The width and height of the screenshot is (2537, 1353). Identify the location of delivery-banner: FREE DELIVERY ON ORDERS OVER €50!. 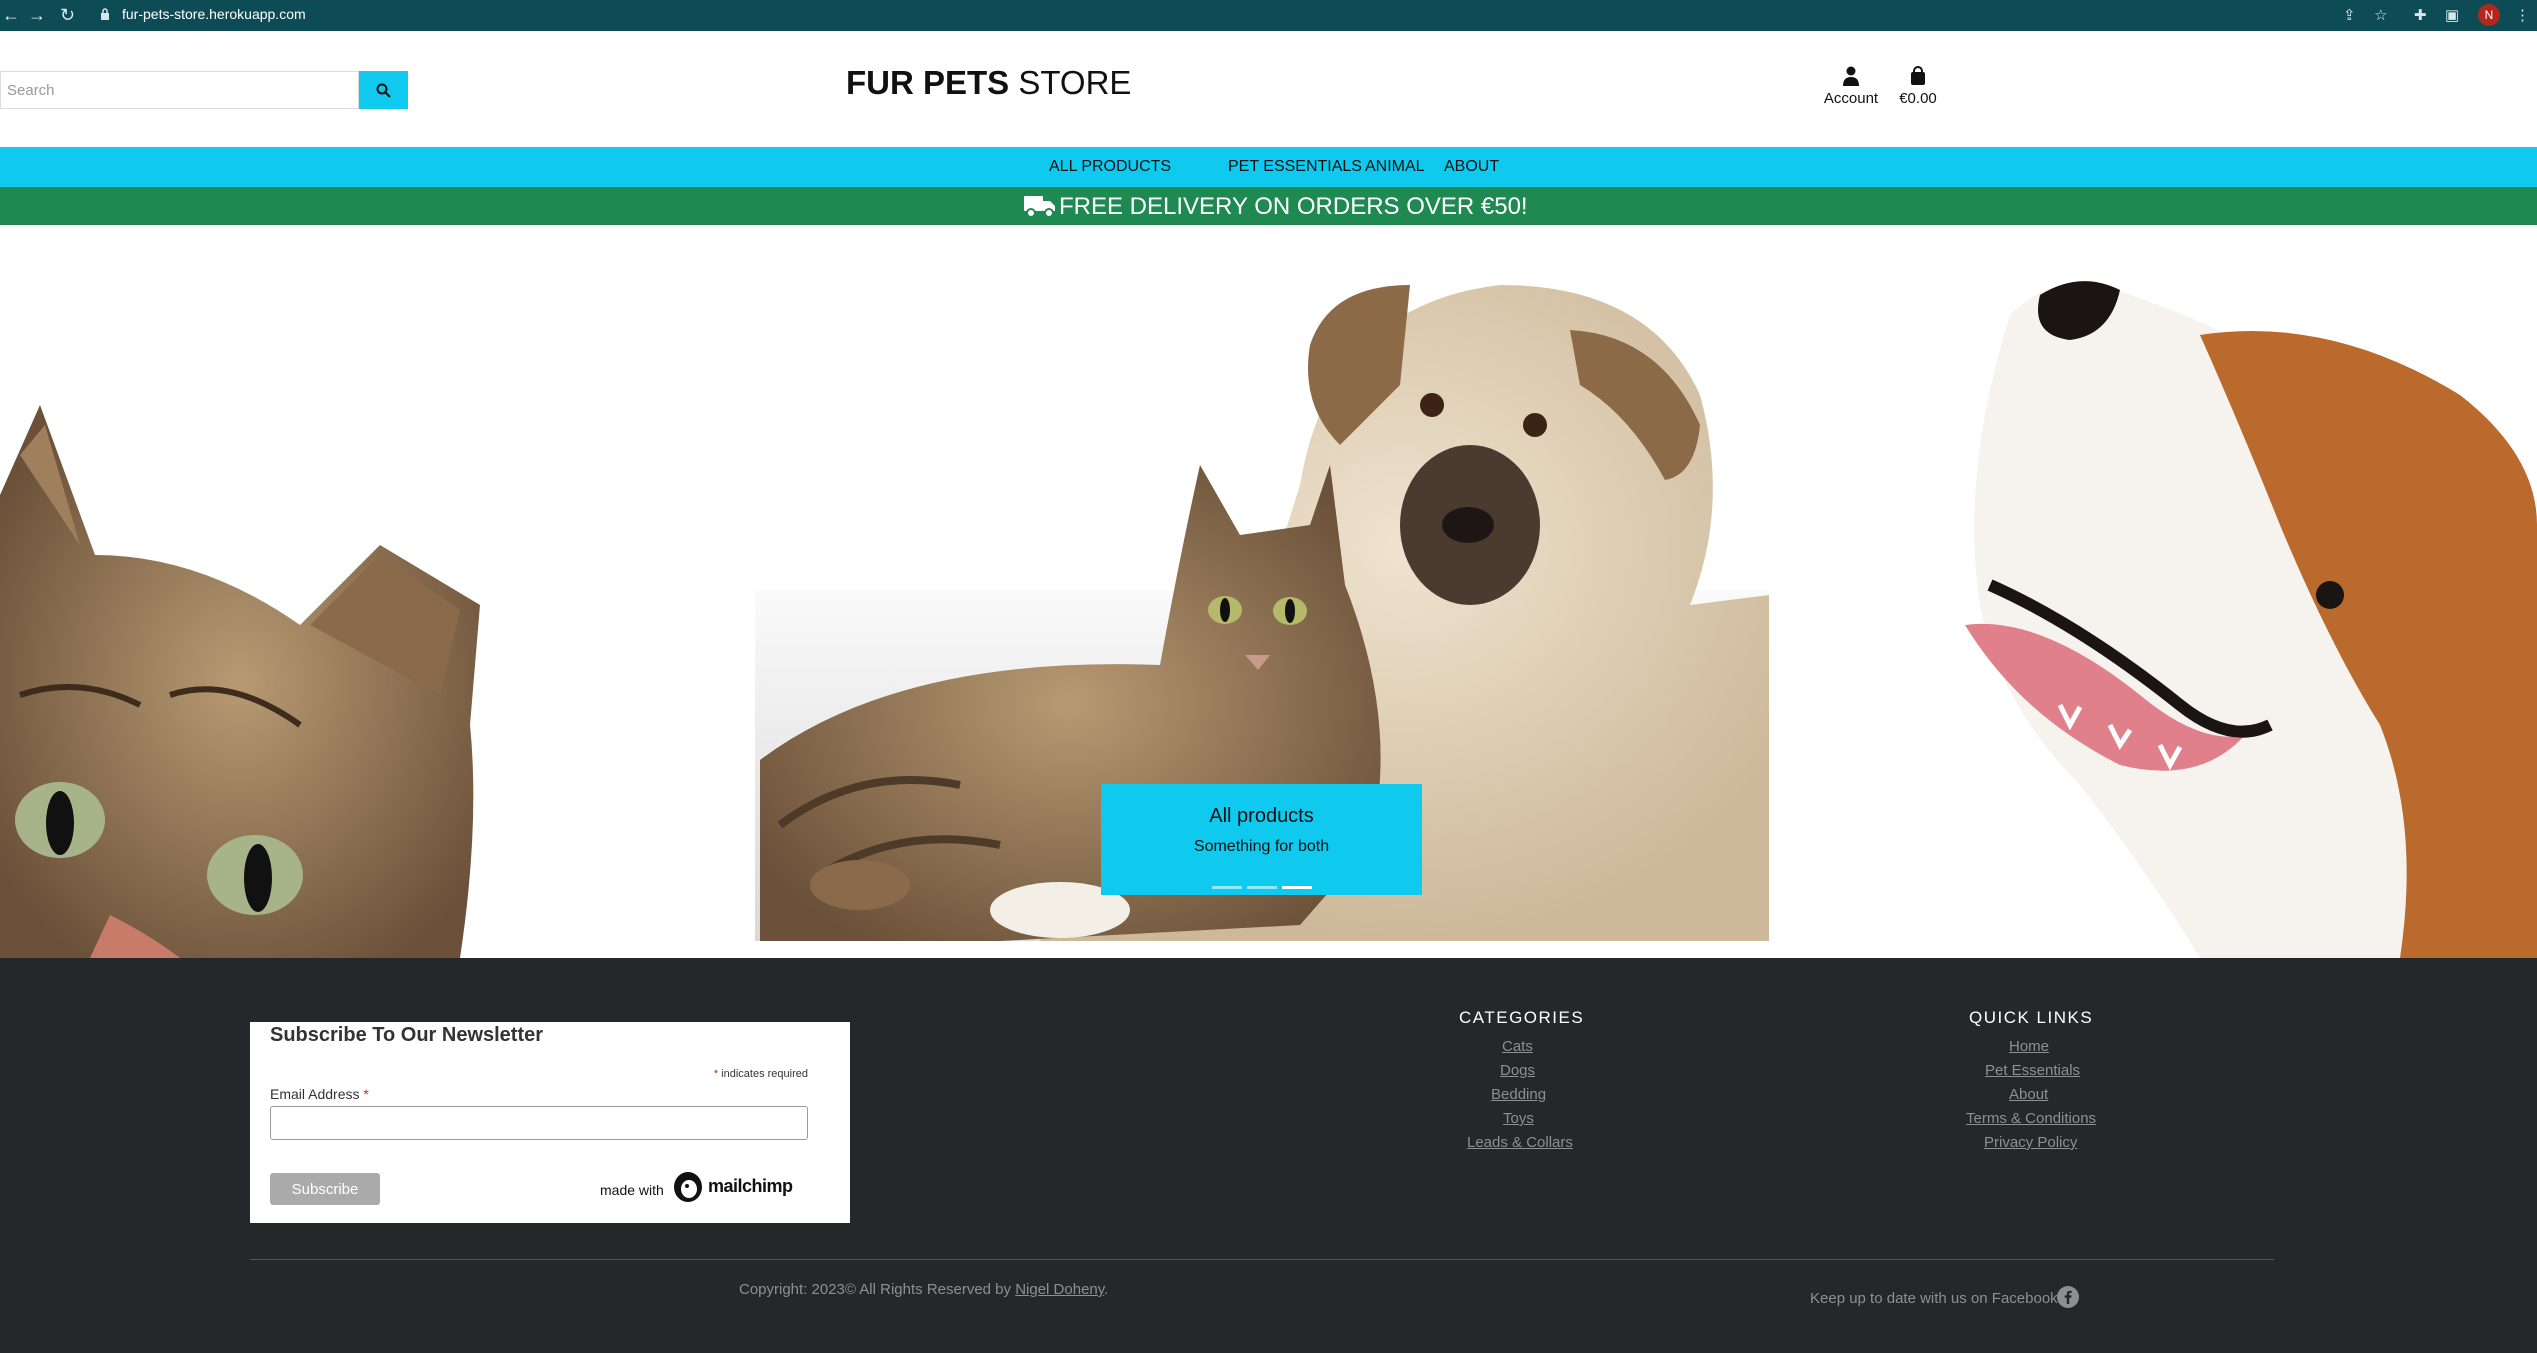
(1268, 206).